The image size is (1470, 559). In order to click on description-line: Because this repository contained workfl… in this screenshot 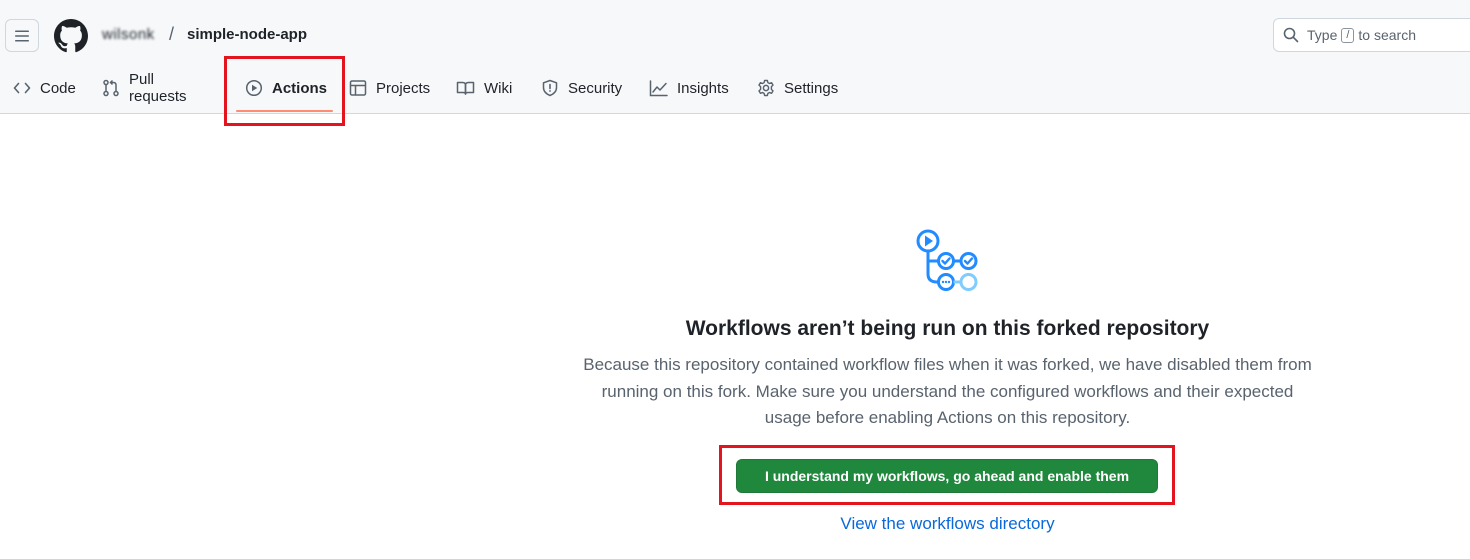, I will do `click(947, 364)`.